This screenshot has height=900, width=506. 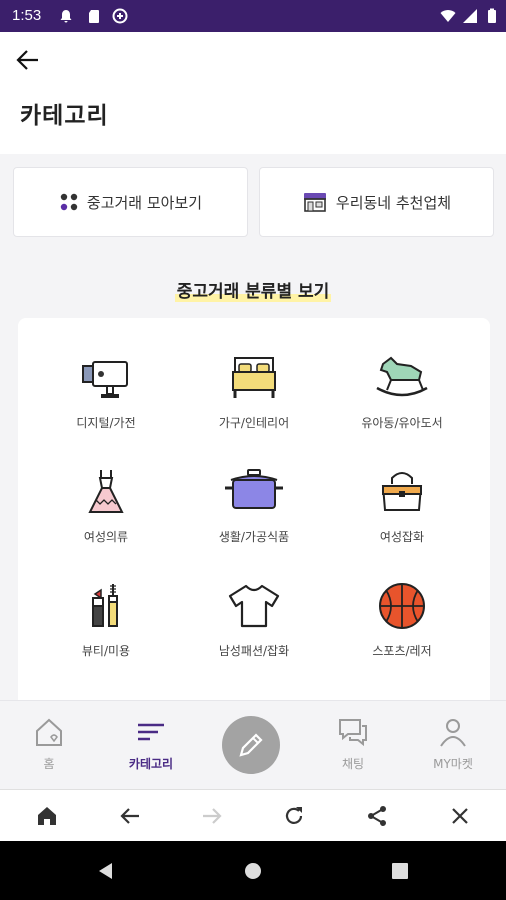 I want to click on home-icon, so click(x=49, y=732).